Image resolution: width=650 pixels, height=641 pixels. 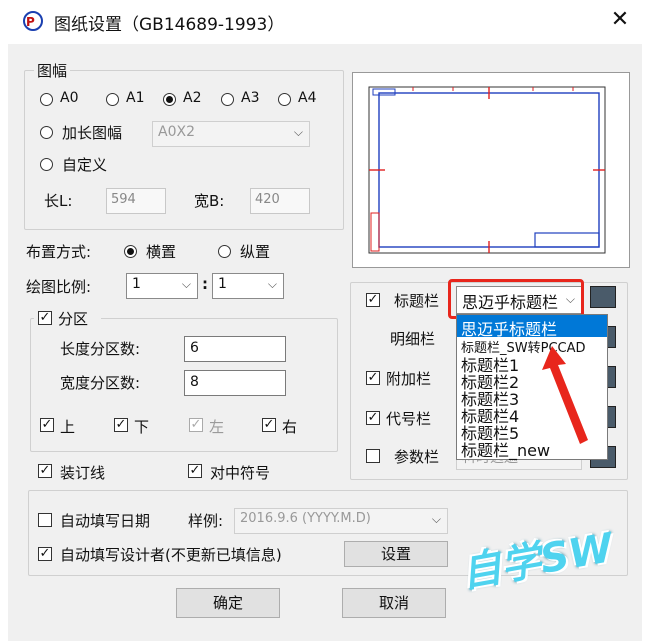 I want to click on cancel-button: 取消, so click(x=394, y=603).